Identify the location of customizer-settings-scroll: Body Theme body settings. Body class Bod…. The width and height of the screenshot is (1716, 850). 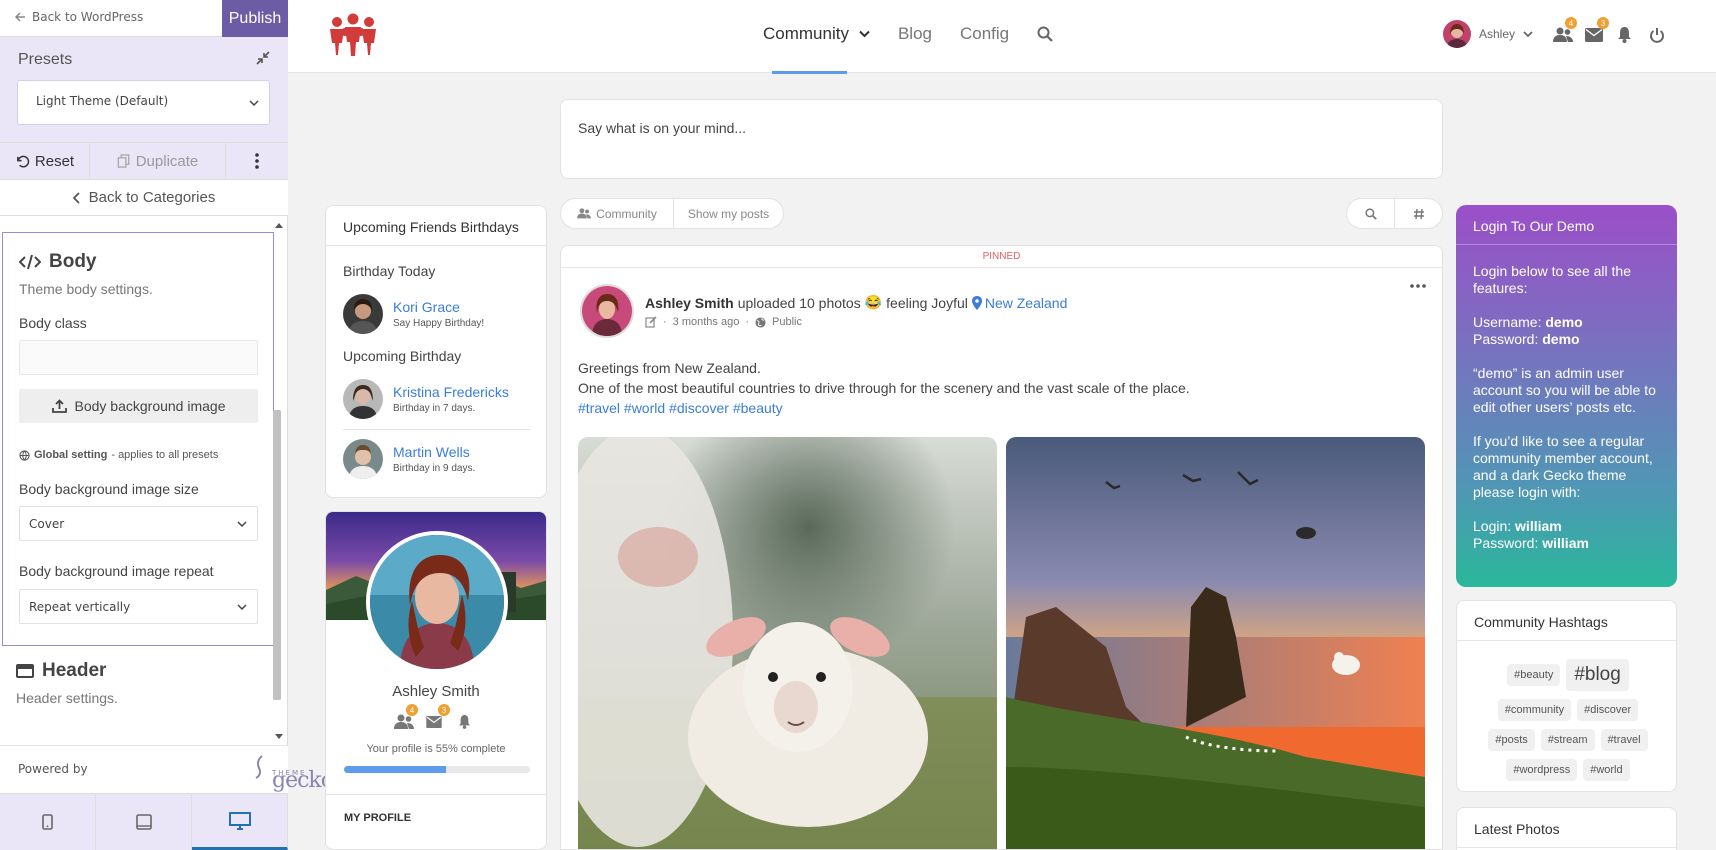
(144, 480).